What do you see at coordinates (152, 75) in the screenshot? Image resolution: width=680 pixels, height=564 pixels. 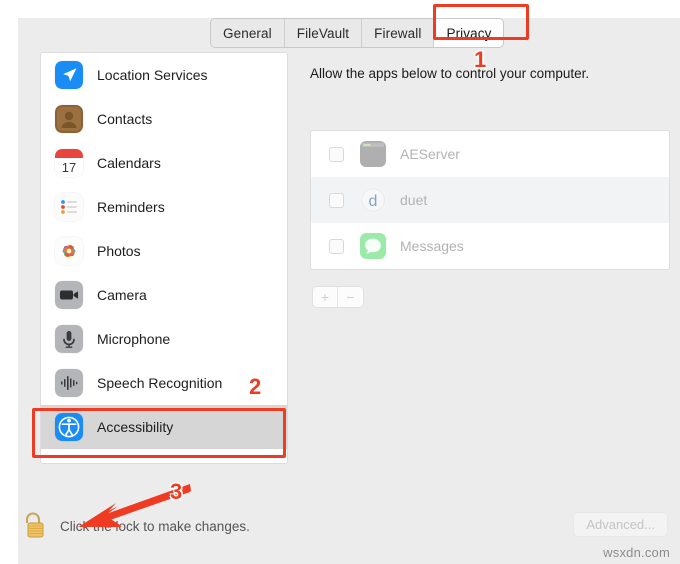 I see `sidebar-item-label: Location Services` at bounding box center [152, 75].